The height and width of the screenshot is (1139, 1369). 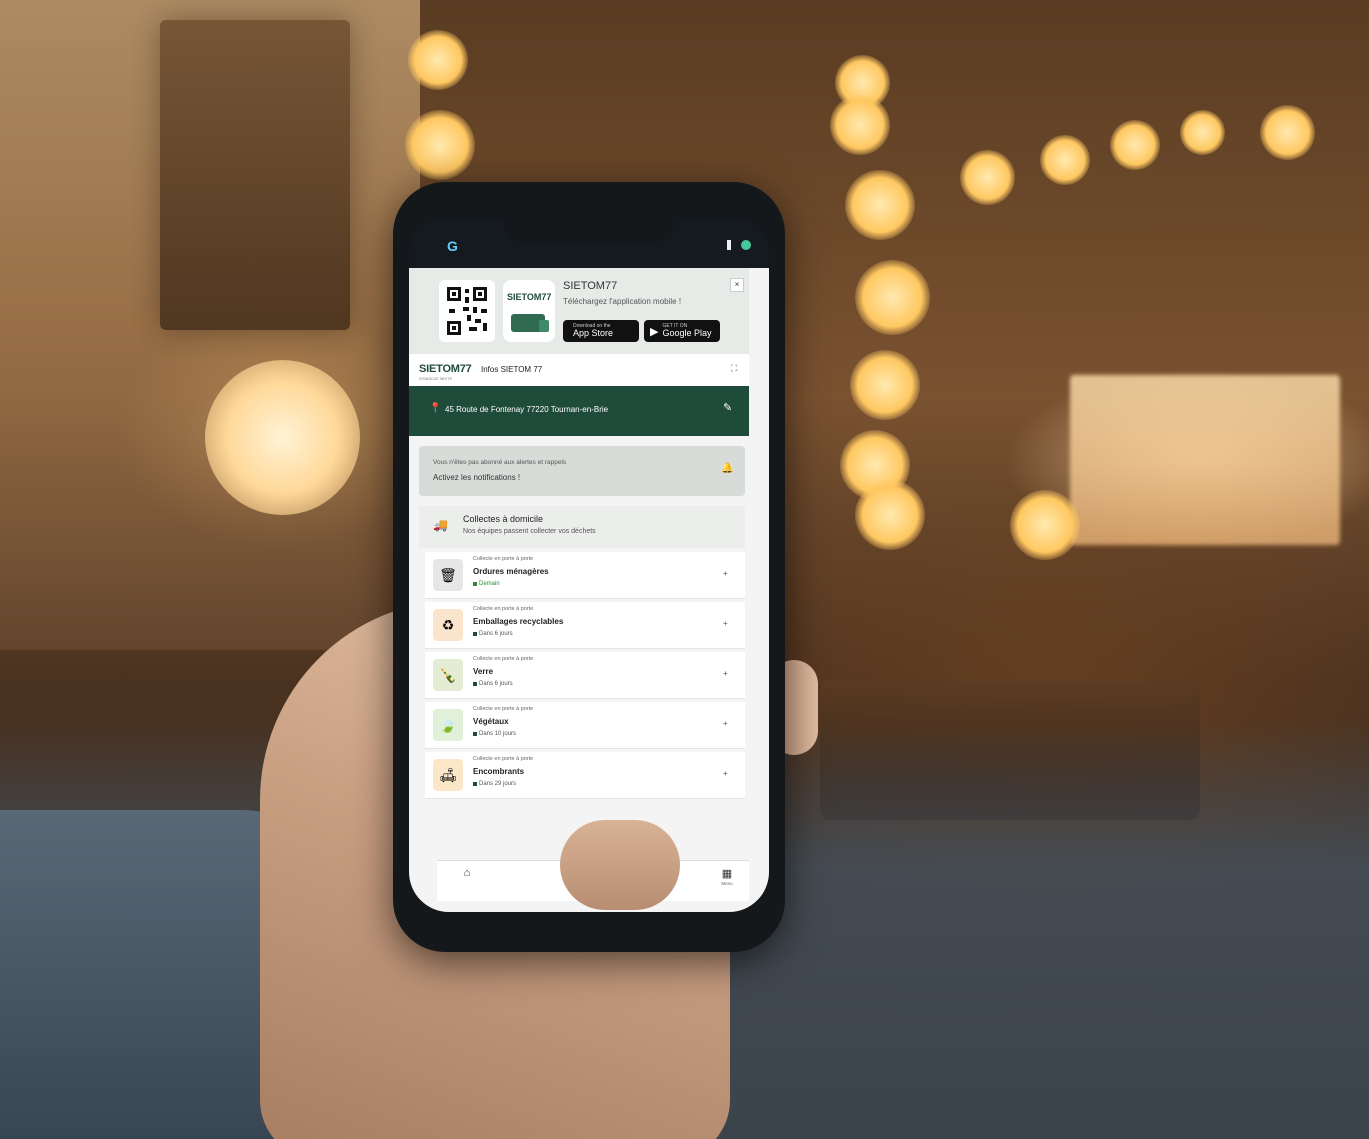 I want to click on collection-when: Dans 29 jours, so click(x=494, y=784).